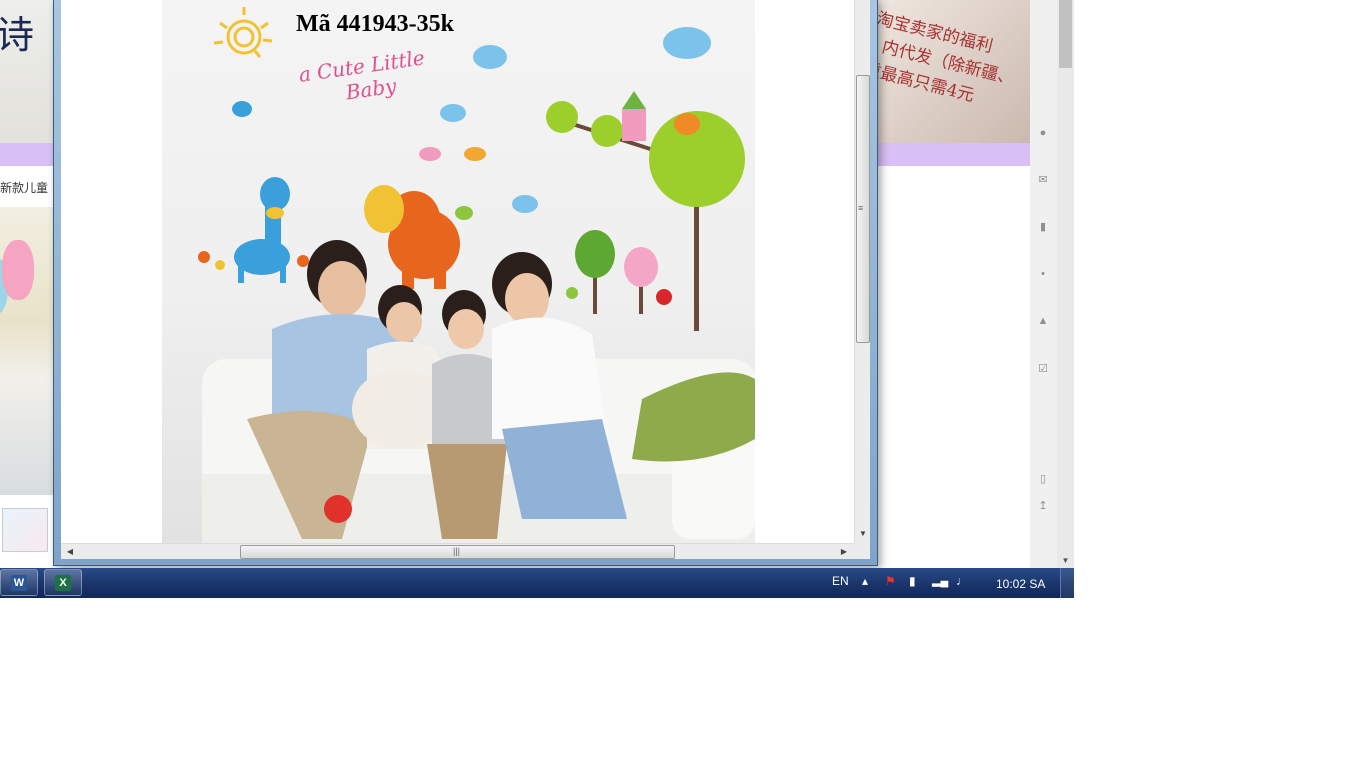 The height and width of the screenshot is (768, 1366). I want to click on viewer-vertical-scrollbar: ≡ ▼, so click(862, 271).